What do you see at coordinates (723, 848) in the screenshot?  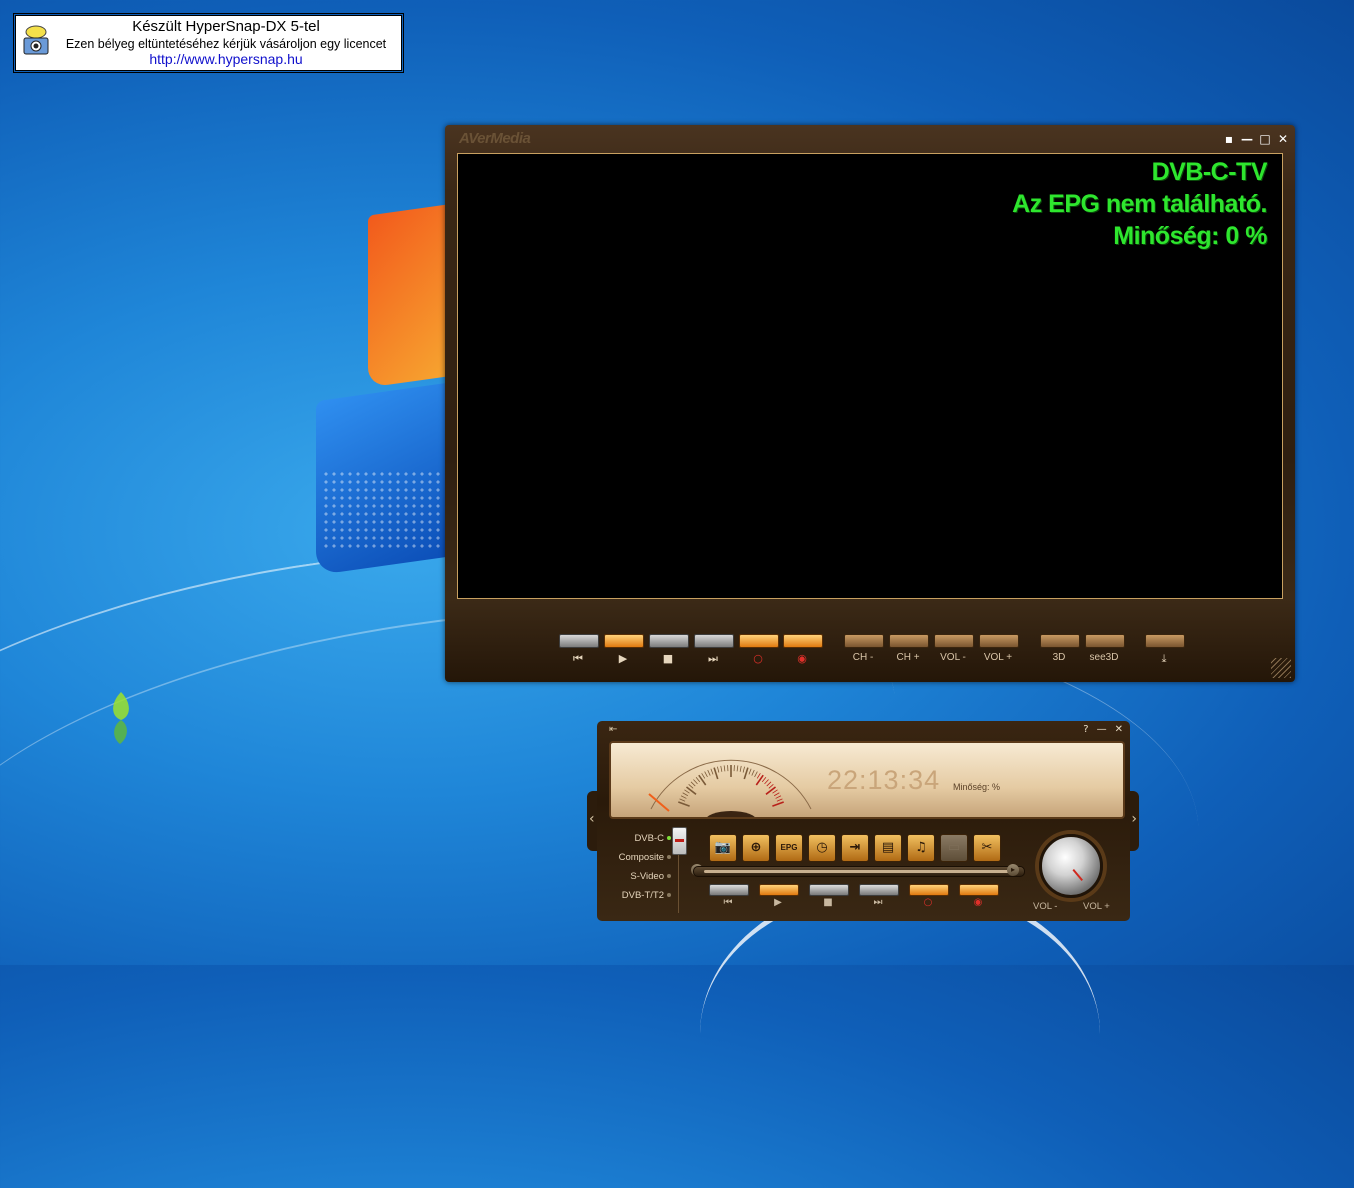 I see `snapshot-button: 📷` at bounding box center [723, 848].